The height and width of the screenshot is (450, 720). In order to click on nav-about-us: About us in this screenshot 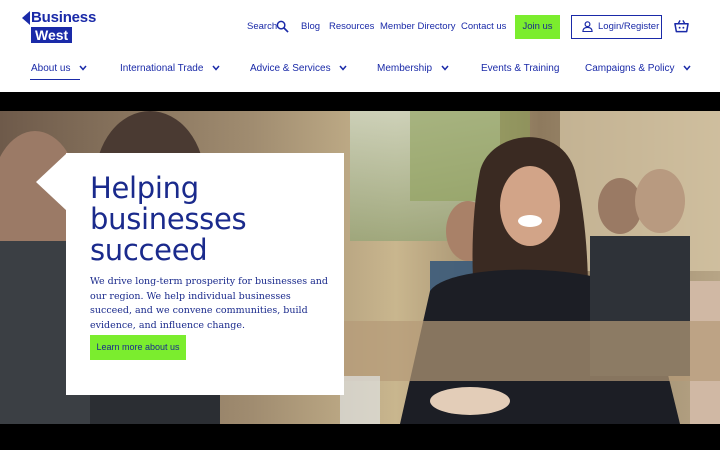, I will do `click(59, 68)`.